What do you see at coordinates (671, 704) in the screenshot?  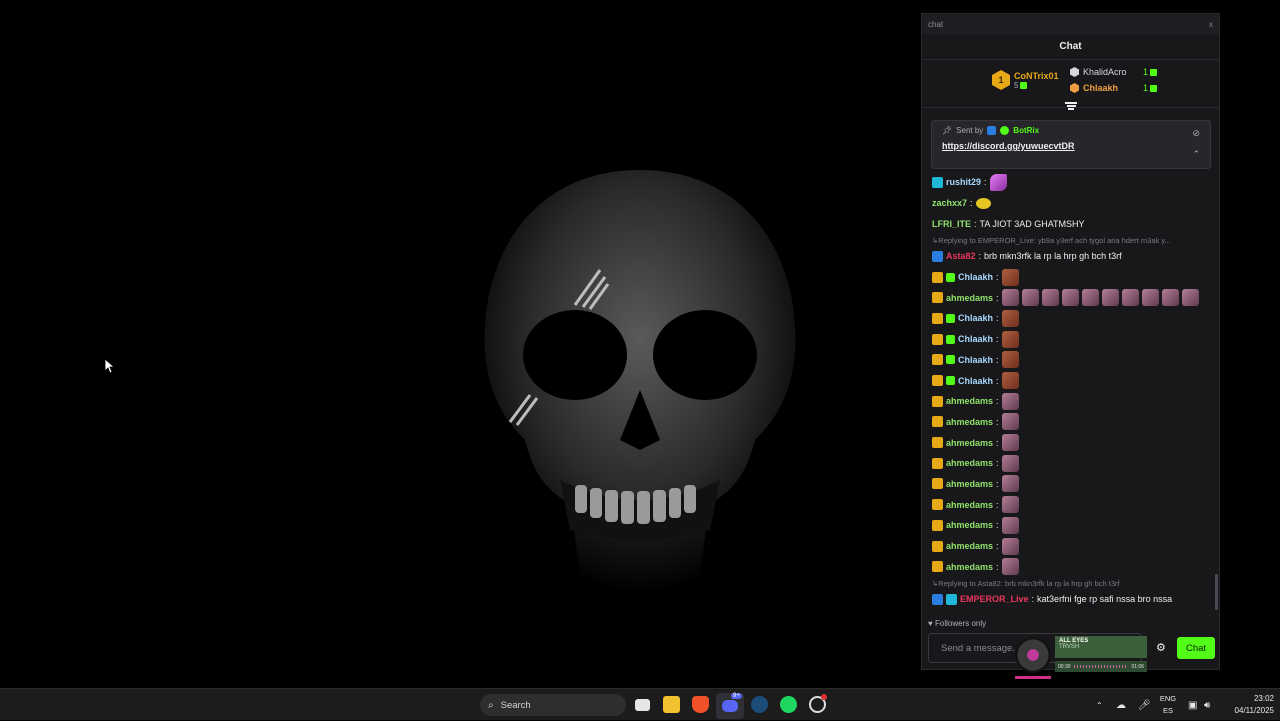 I see `file-explorer-icon` at bounding box center [671, 704].